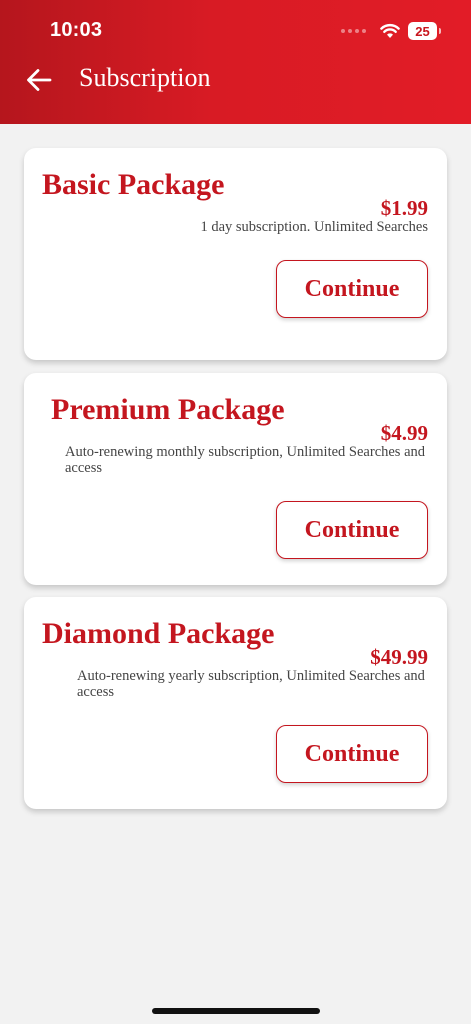 Image resolution: width=471 pixels, height=1024 pixels. I want to click on continue-button-diamond: Continue, so click(352, 754).